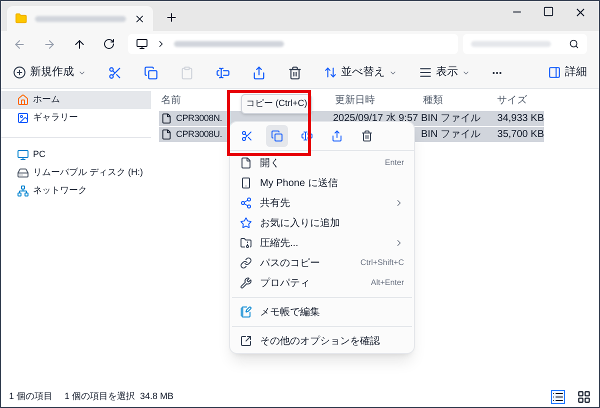 The width and height of the screenshot is (600, 408). What do you see at coordinates (246, 341) in the screenshot?
I see `options-icon` at bounding box center [246, 341].